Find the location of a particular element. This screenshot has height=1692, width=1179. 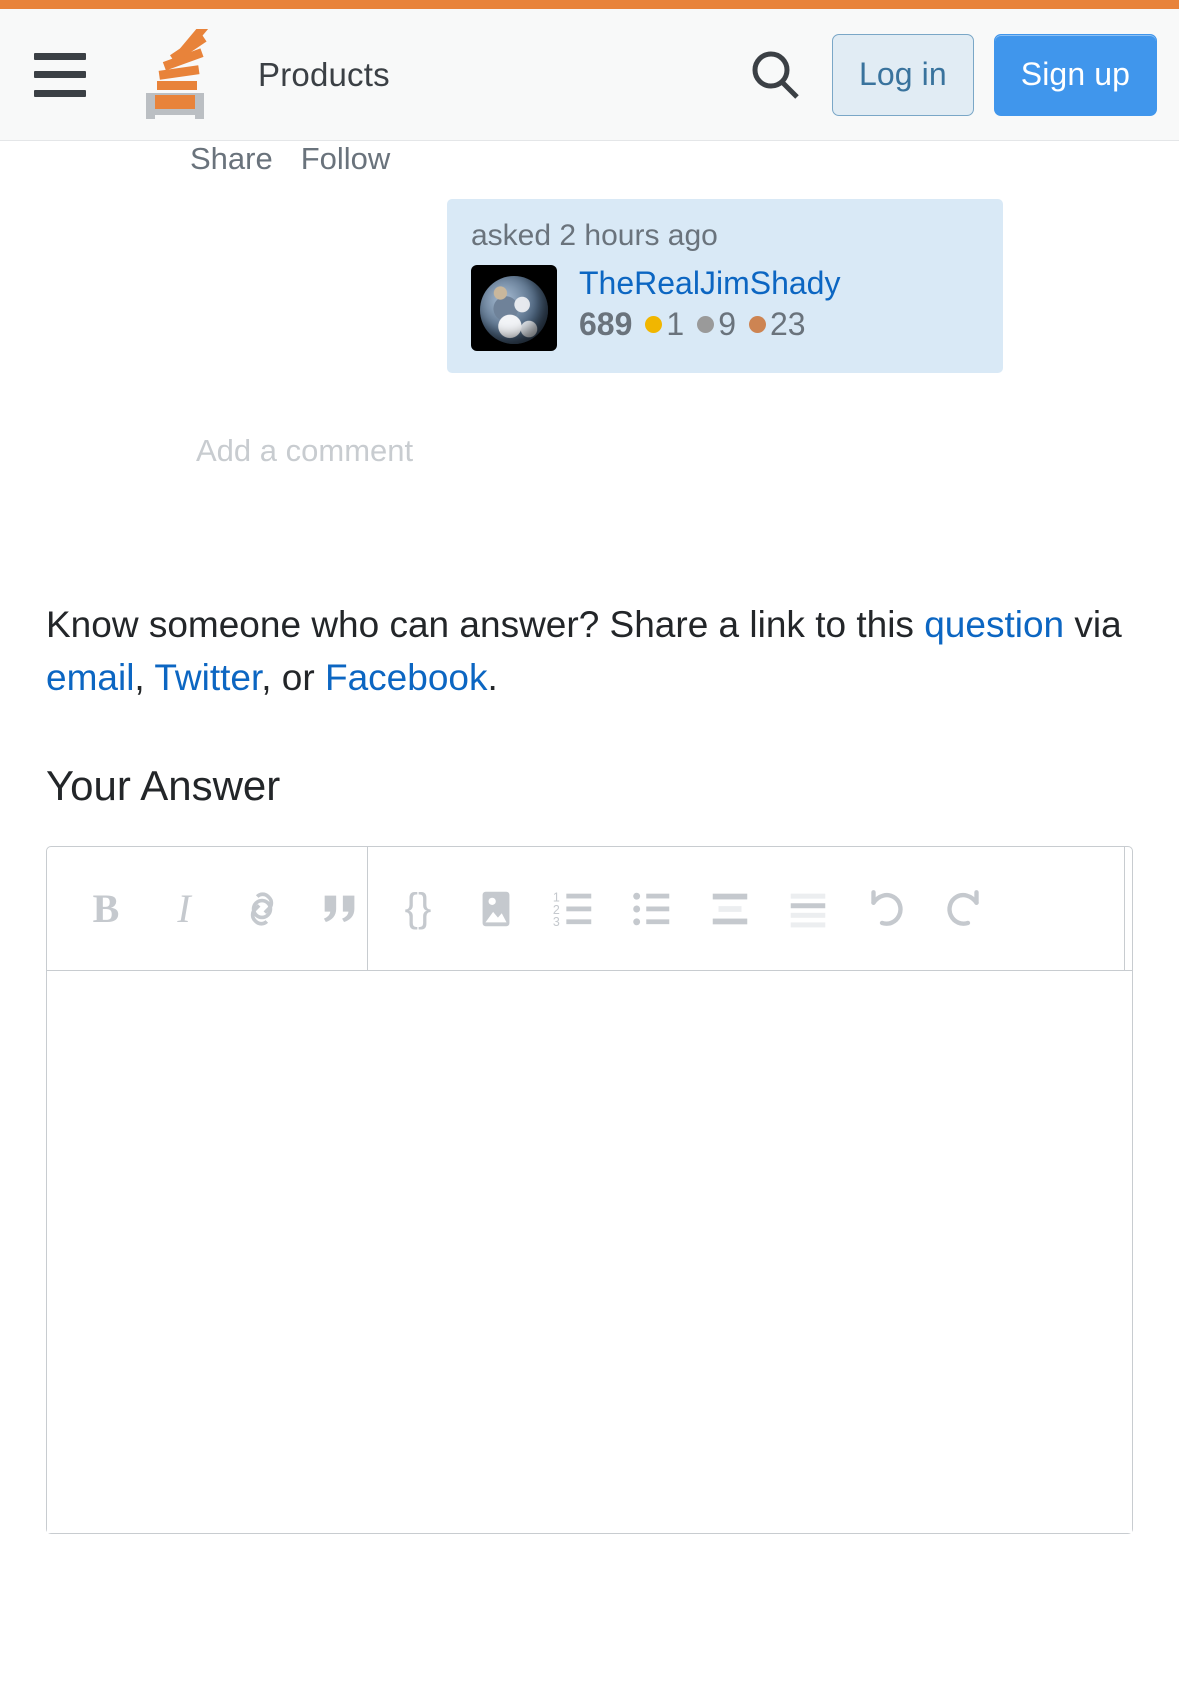

toolbar-right-divider is located at coordinates (1124, 909).